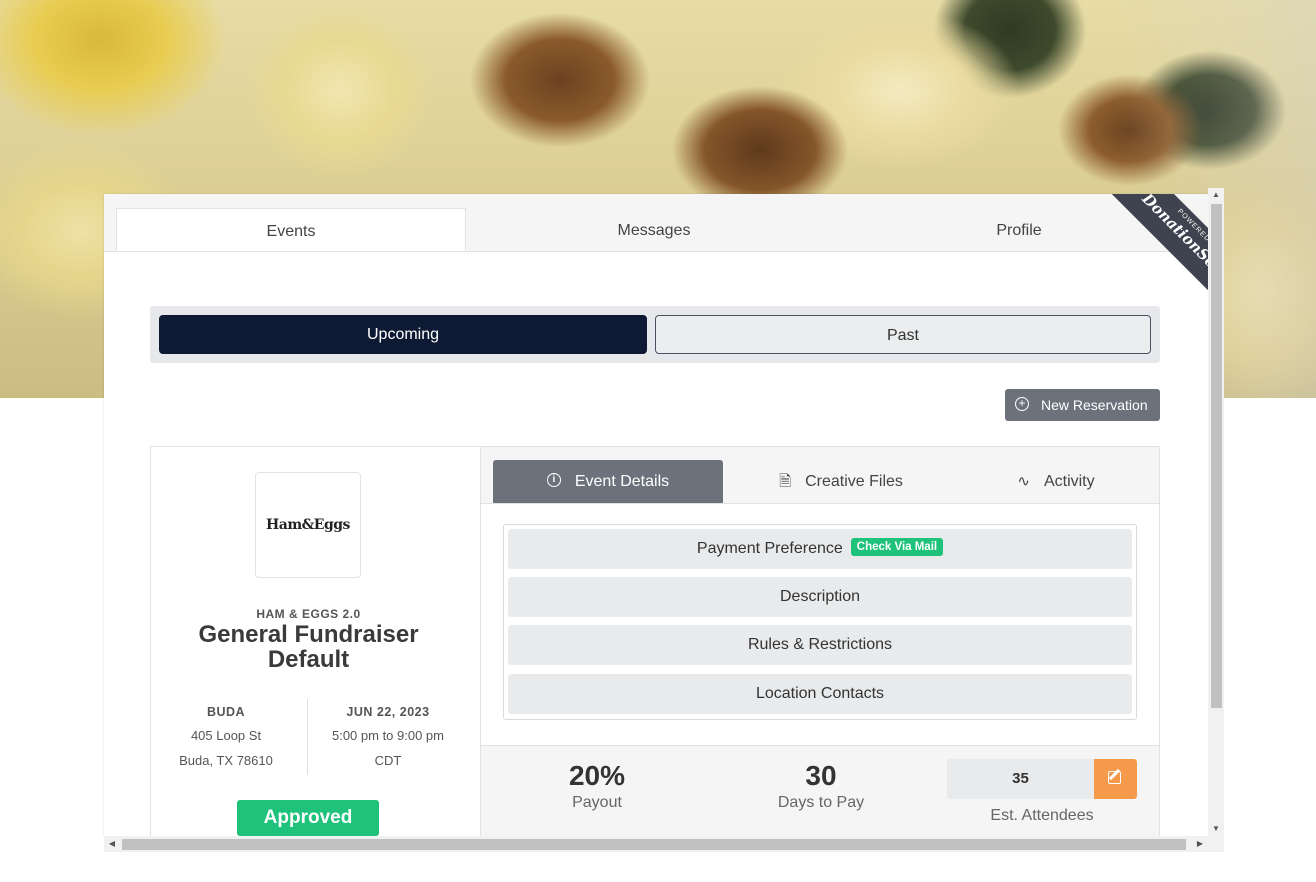 The image size is (1316, 882). What do you see at coordinates (769, 548) in the screenshot?
I see `payment-preference-label: Payment Preference` at bounding box center [769, 548].